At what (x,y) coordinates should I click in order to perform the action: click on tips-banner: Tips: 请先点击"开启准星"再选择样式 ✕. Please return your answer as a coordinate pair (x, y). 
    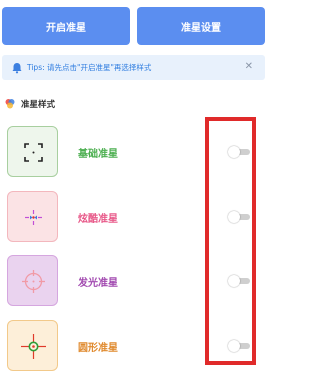
    Looking at the image, I should click on (133, 67).